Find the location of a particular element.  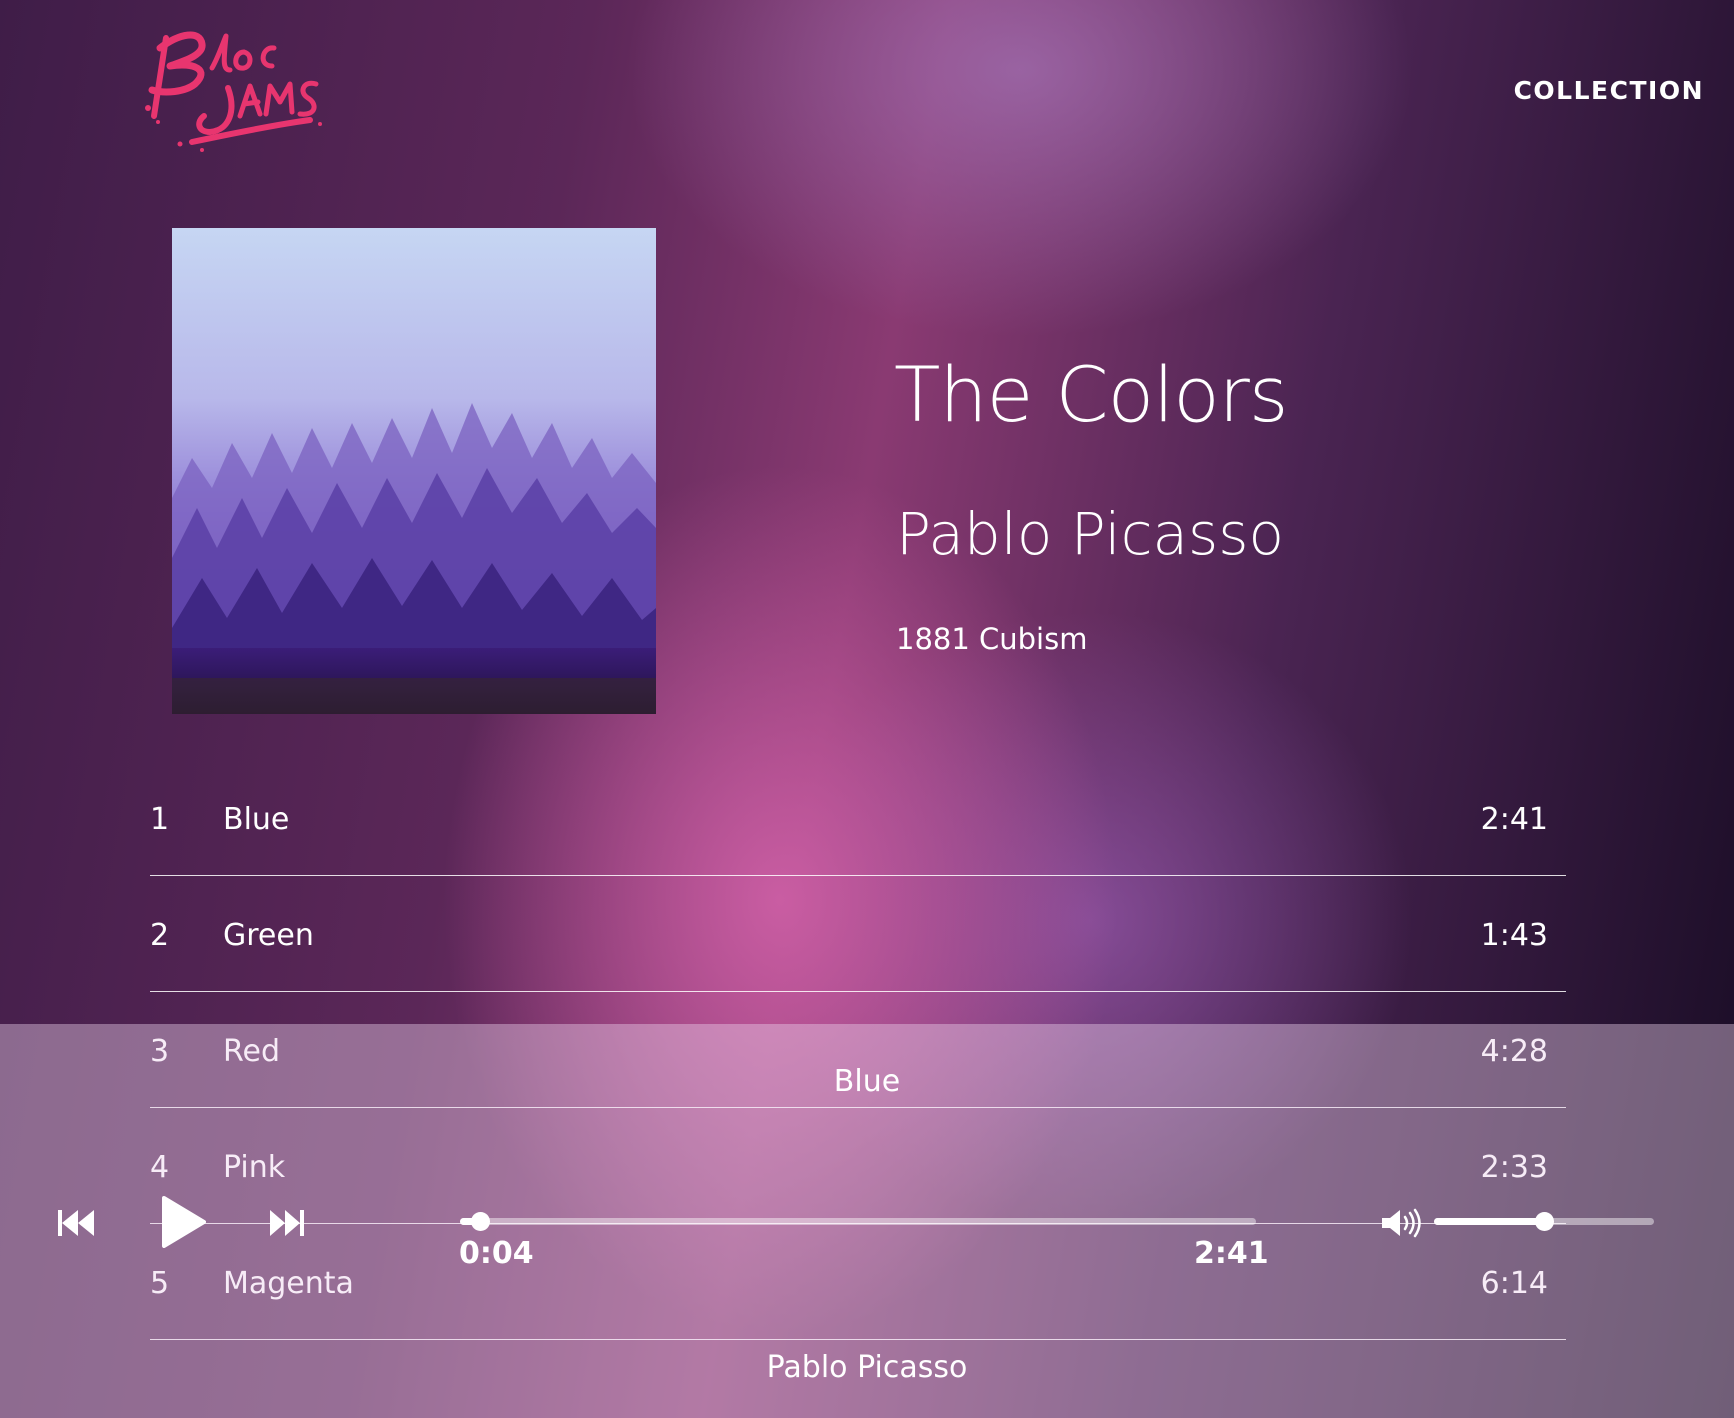

bloc-jams-logo is located at coordinates (245, 88).